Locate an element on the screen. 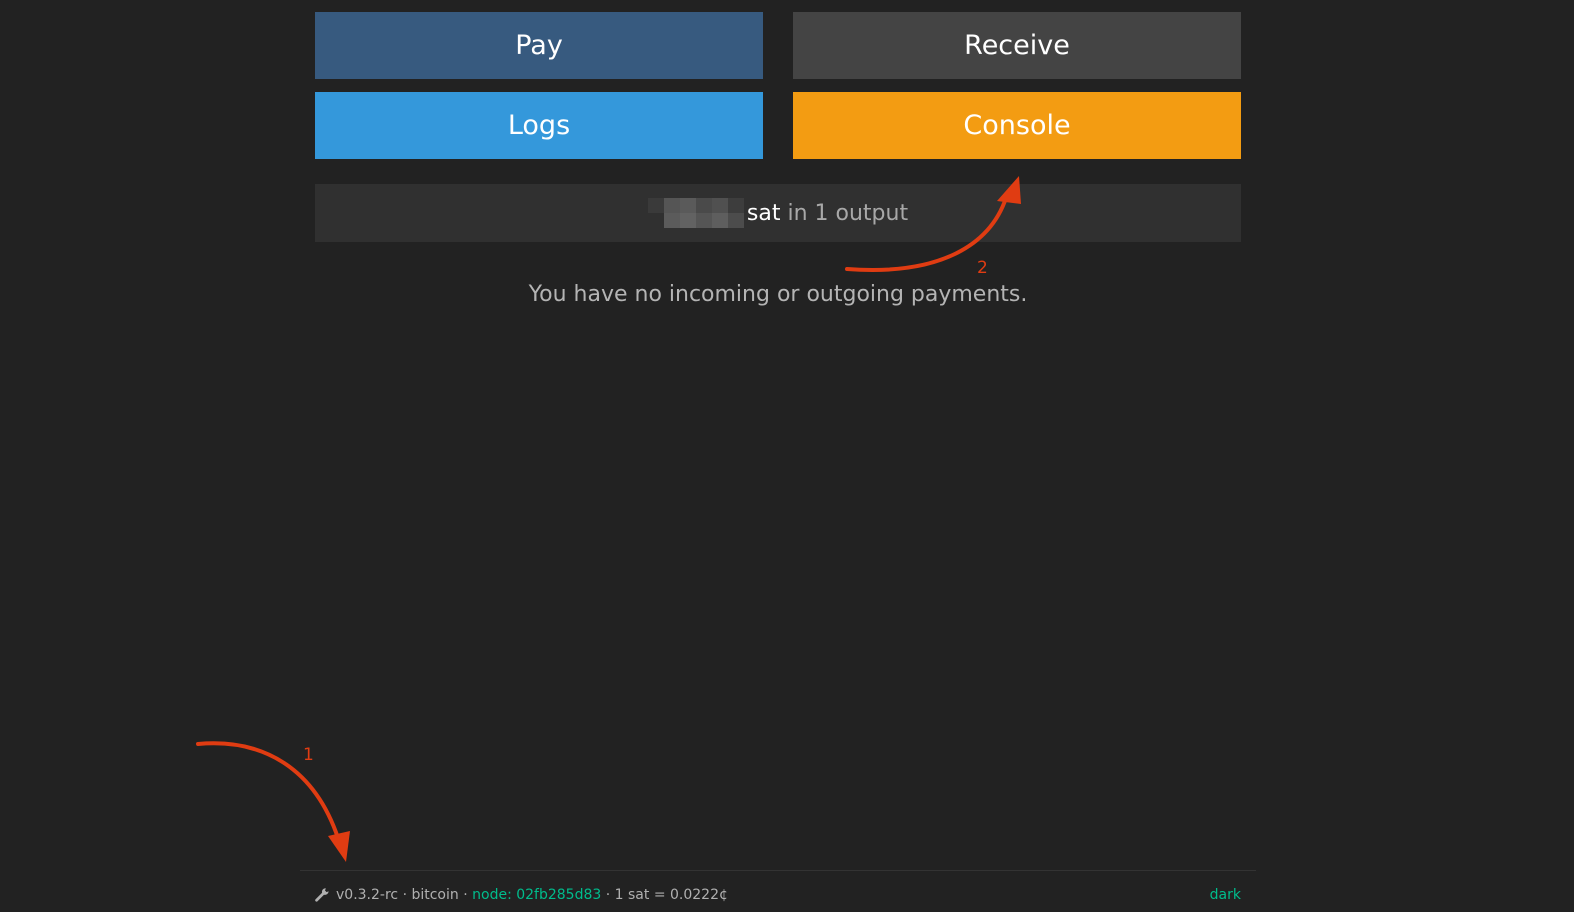  annotation-label-2: 2 is located at coordinates (982, 268).